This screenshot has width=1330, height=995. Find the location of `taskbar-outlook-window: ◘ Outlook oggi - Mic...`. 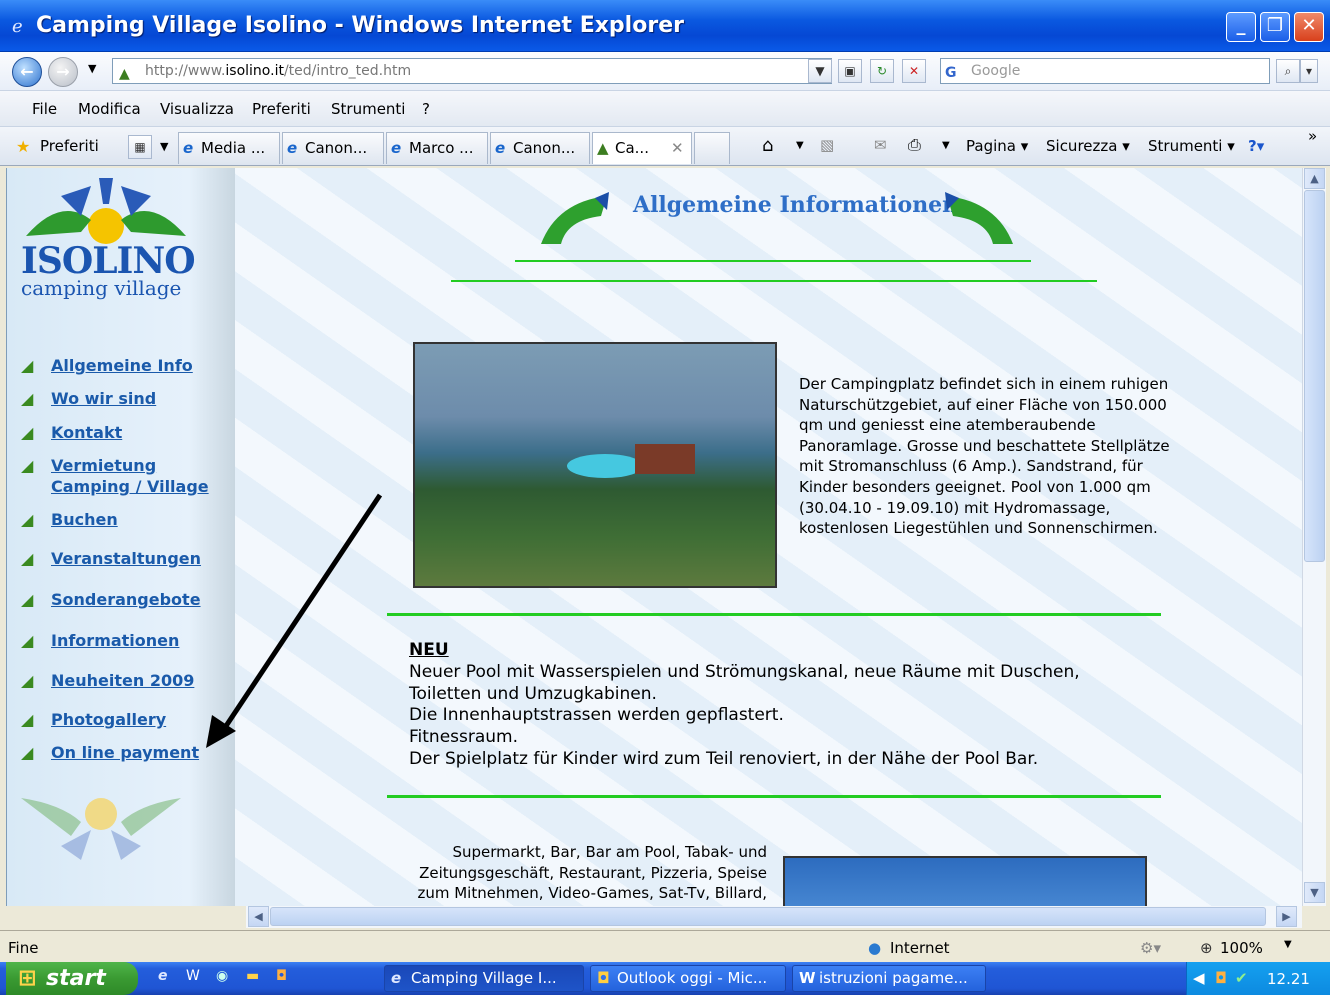

taskbar-outlook-window: ◘ Outlook oggi - Mic... is located at coordinates (688, 978).